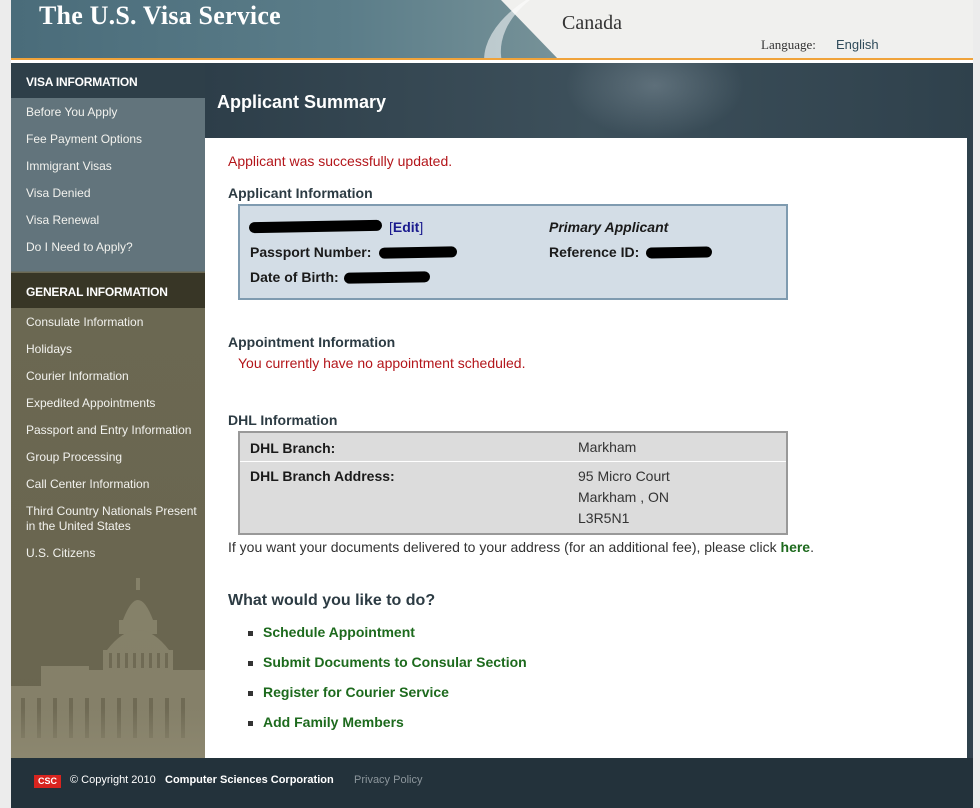 The height and width of the screenshot is (808, 980). What do you see at coordinates (492, 59) in the screenshot?
I see `header-divider` at bounding box center [492, 59].